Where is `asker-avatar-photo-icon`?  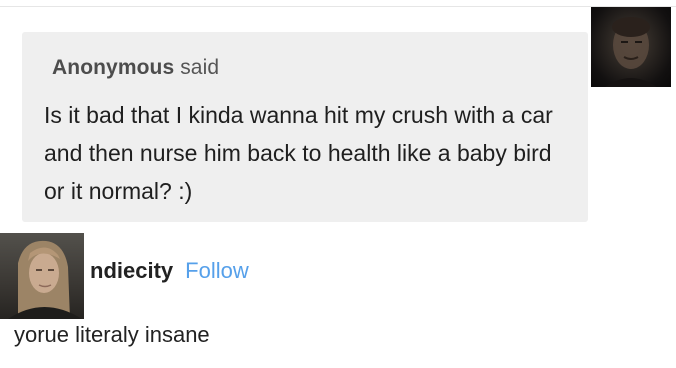 asker-avatar-photo-icon is located at coordinates (631, 52).